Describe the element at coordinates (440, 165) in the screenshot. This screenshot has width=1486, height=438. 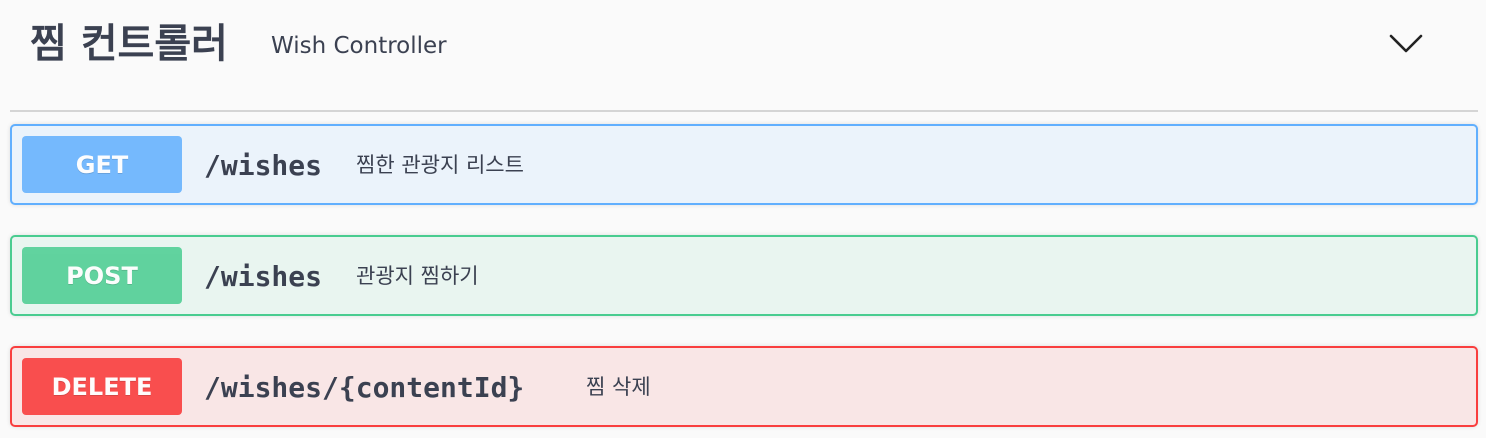
I see `operation-summary: 찜한 관광지 리스트` at that location.